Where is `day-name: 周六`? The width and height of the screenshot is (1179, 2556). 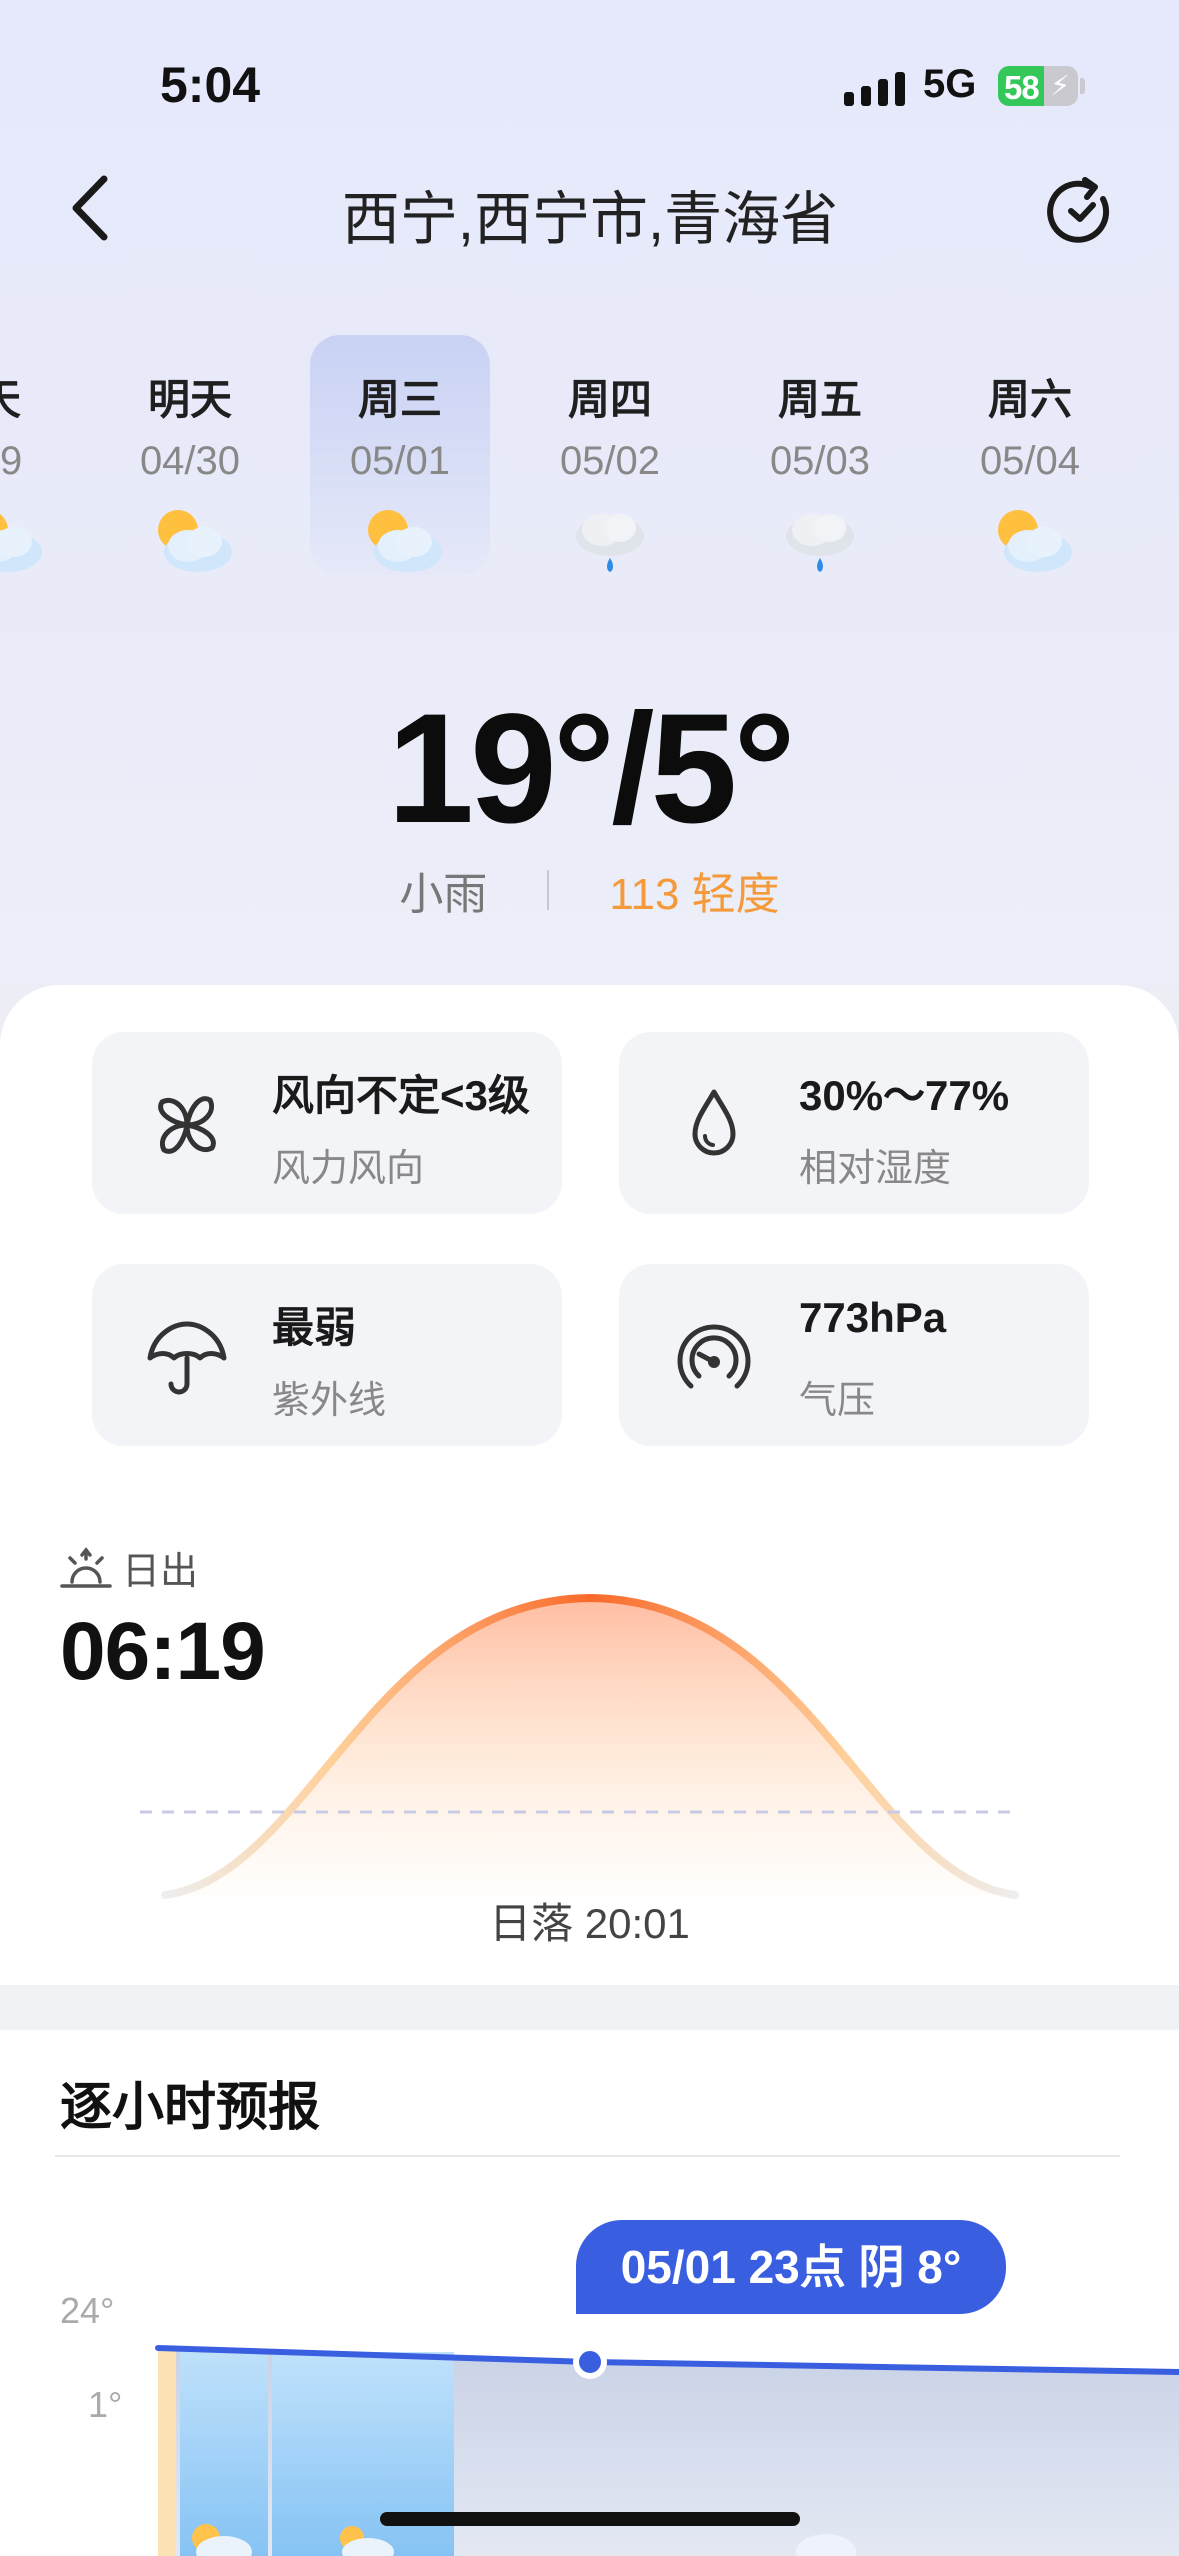 day-name: 周六 is located at coordinates (1029, 399).